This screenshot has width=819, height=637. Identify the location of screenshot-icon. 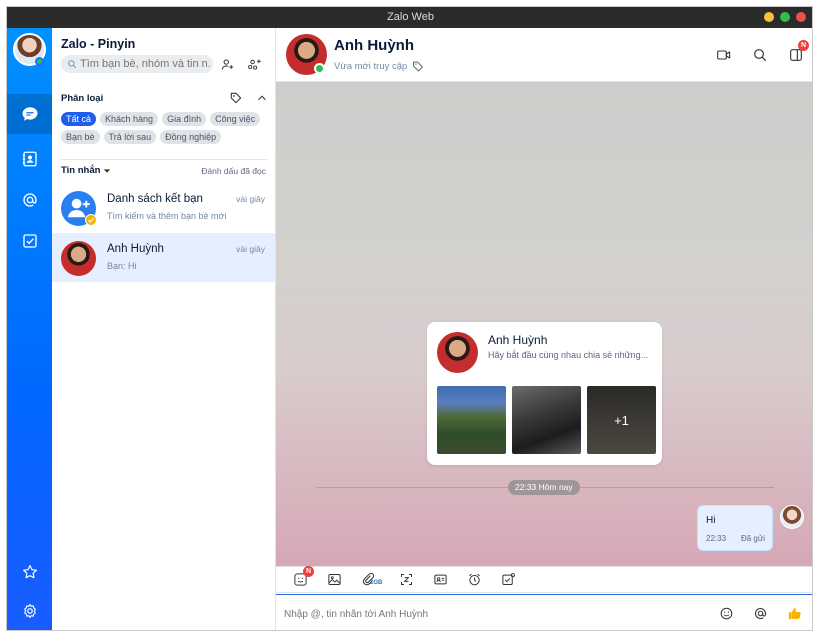
(406, 579).